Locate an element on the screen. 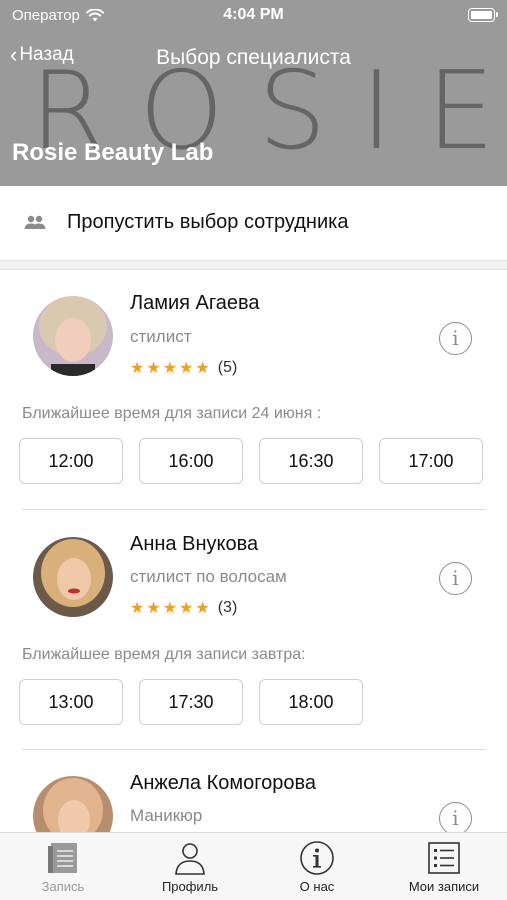 The image size is (507, 900). rating-stars: ★★★★★ (5) is located at coordinates (183, 368).